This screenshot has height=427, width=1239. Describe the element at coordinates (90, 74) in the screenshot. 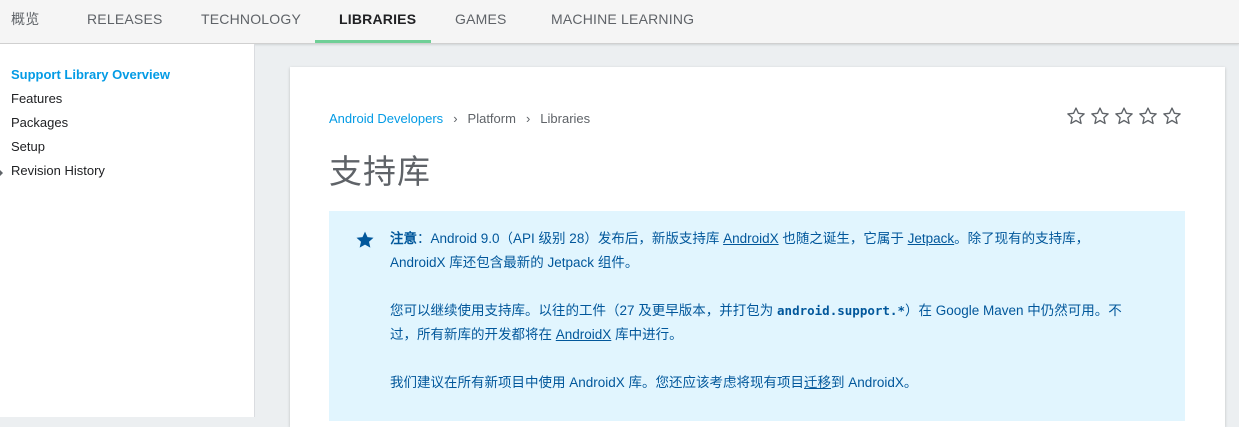

I see `sidebar-item-support-library-overview: Support Library Overview` at that location.